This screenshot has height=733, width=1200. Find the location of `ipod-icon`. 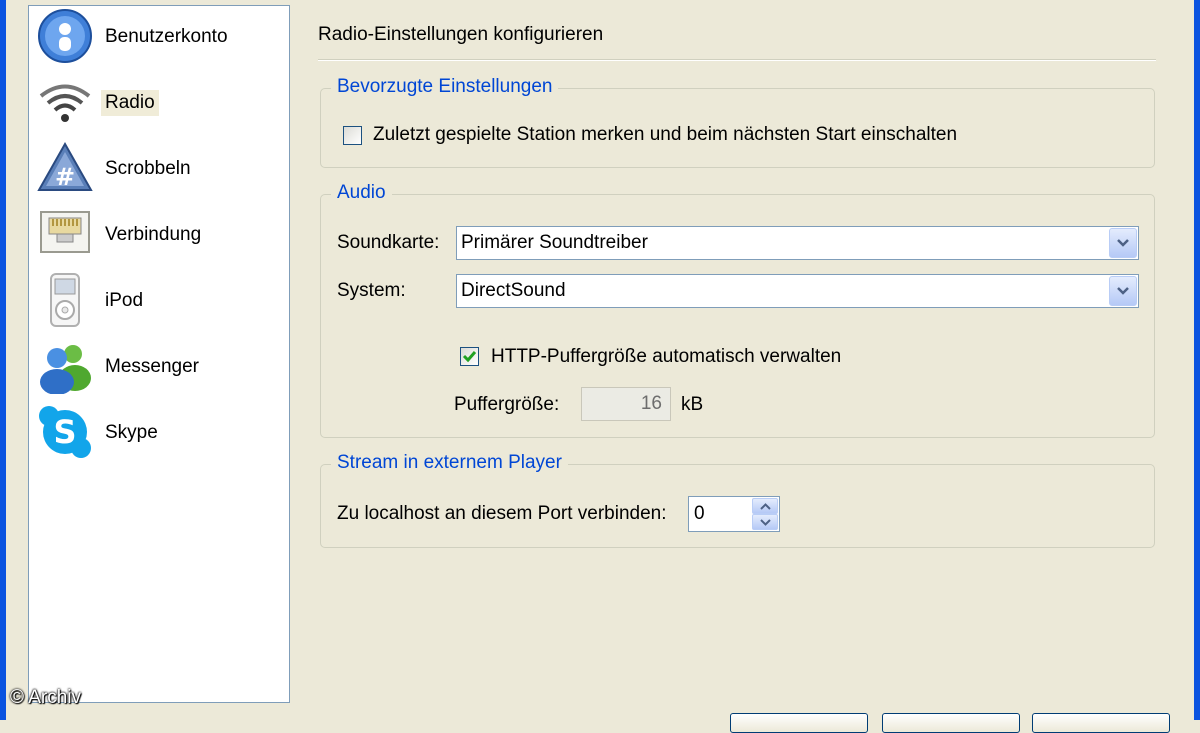

ipod-icon is located at coordinates (65, 300).